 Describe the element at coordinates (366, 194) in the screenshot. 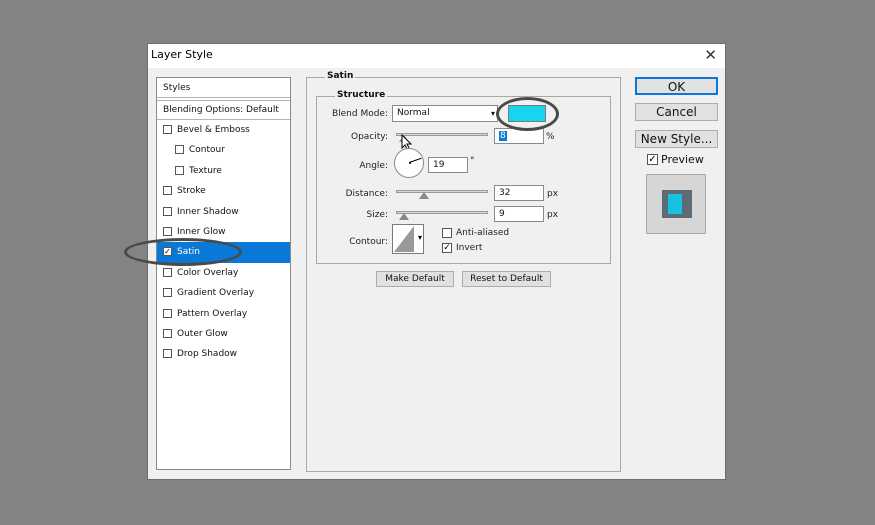

I see `distance-label: Distance:` at that location.